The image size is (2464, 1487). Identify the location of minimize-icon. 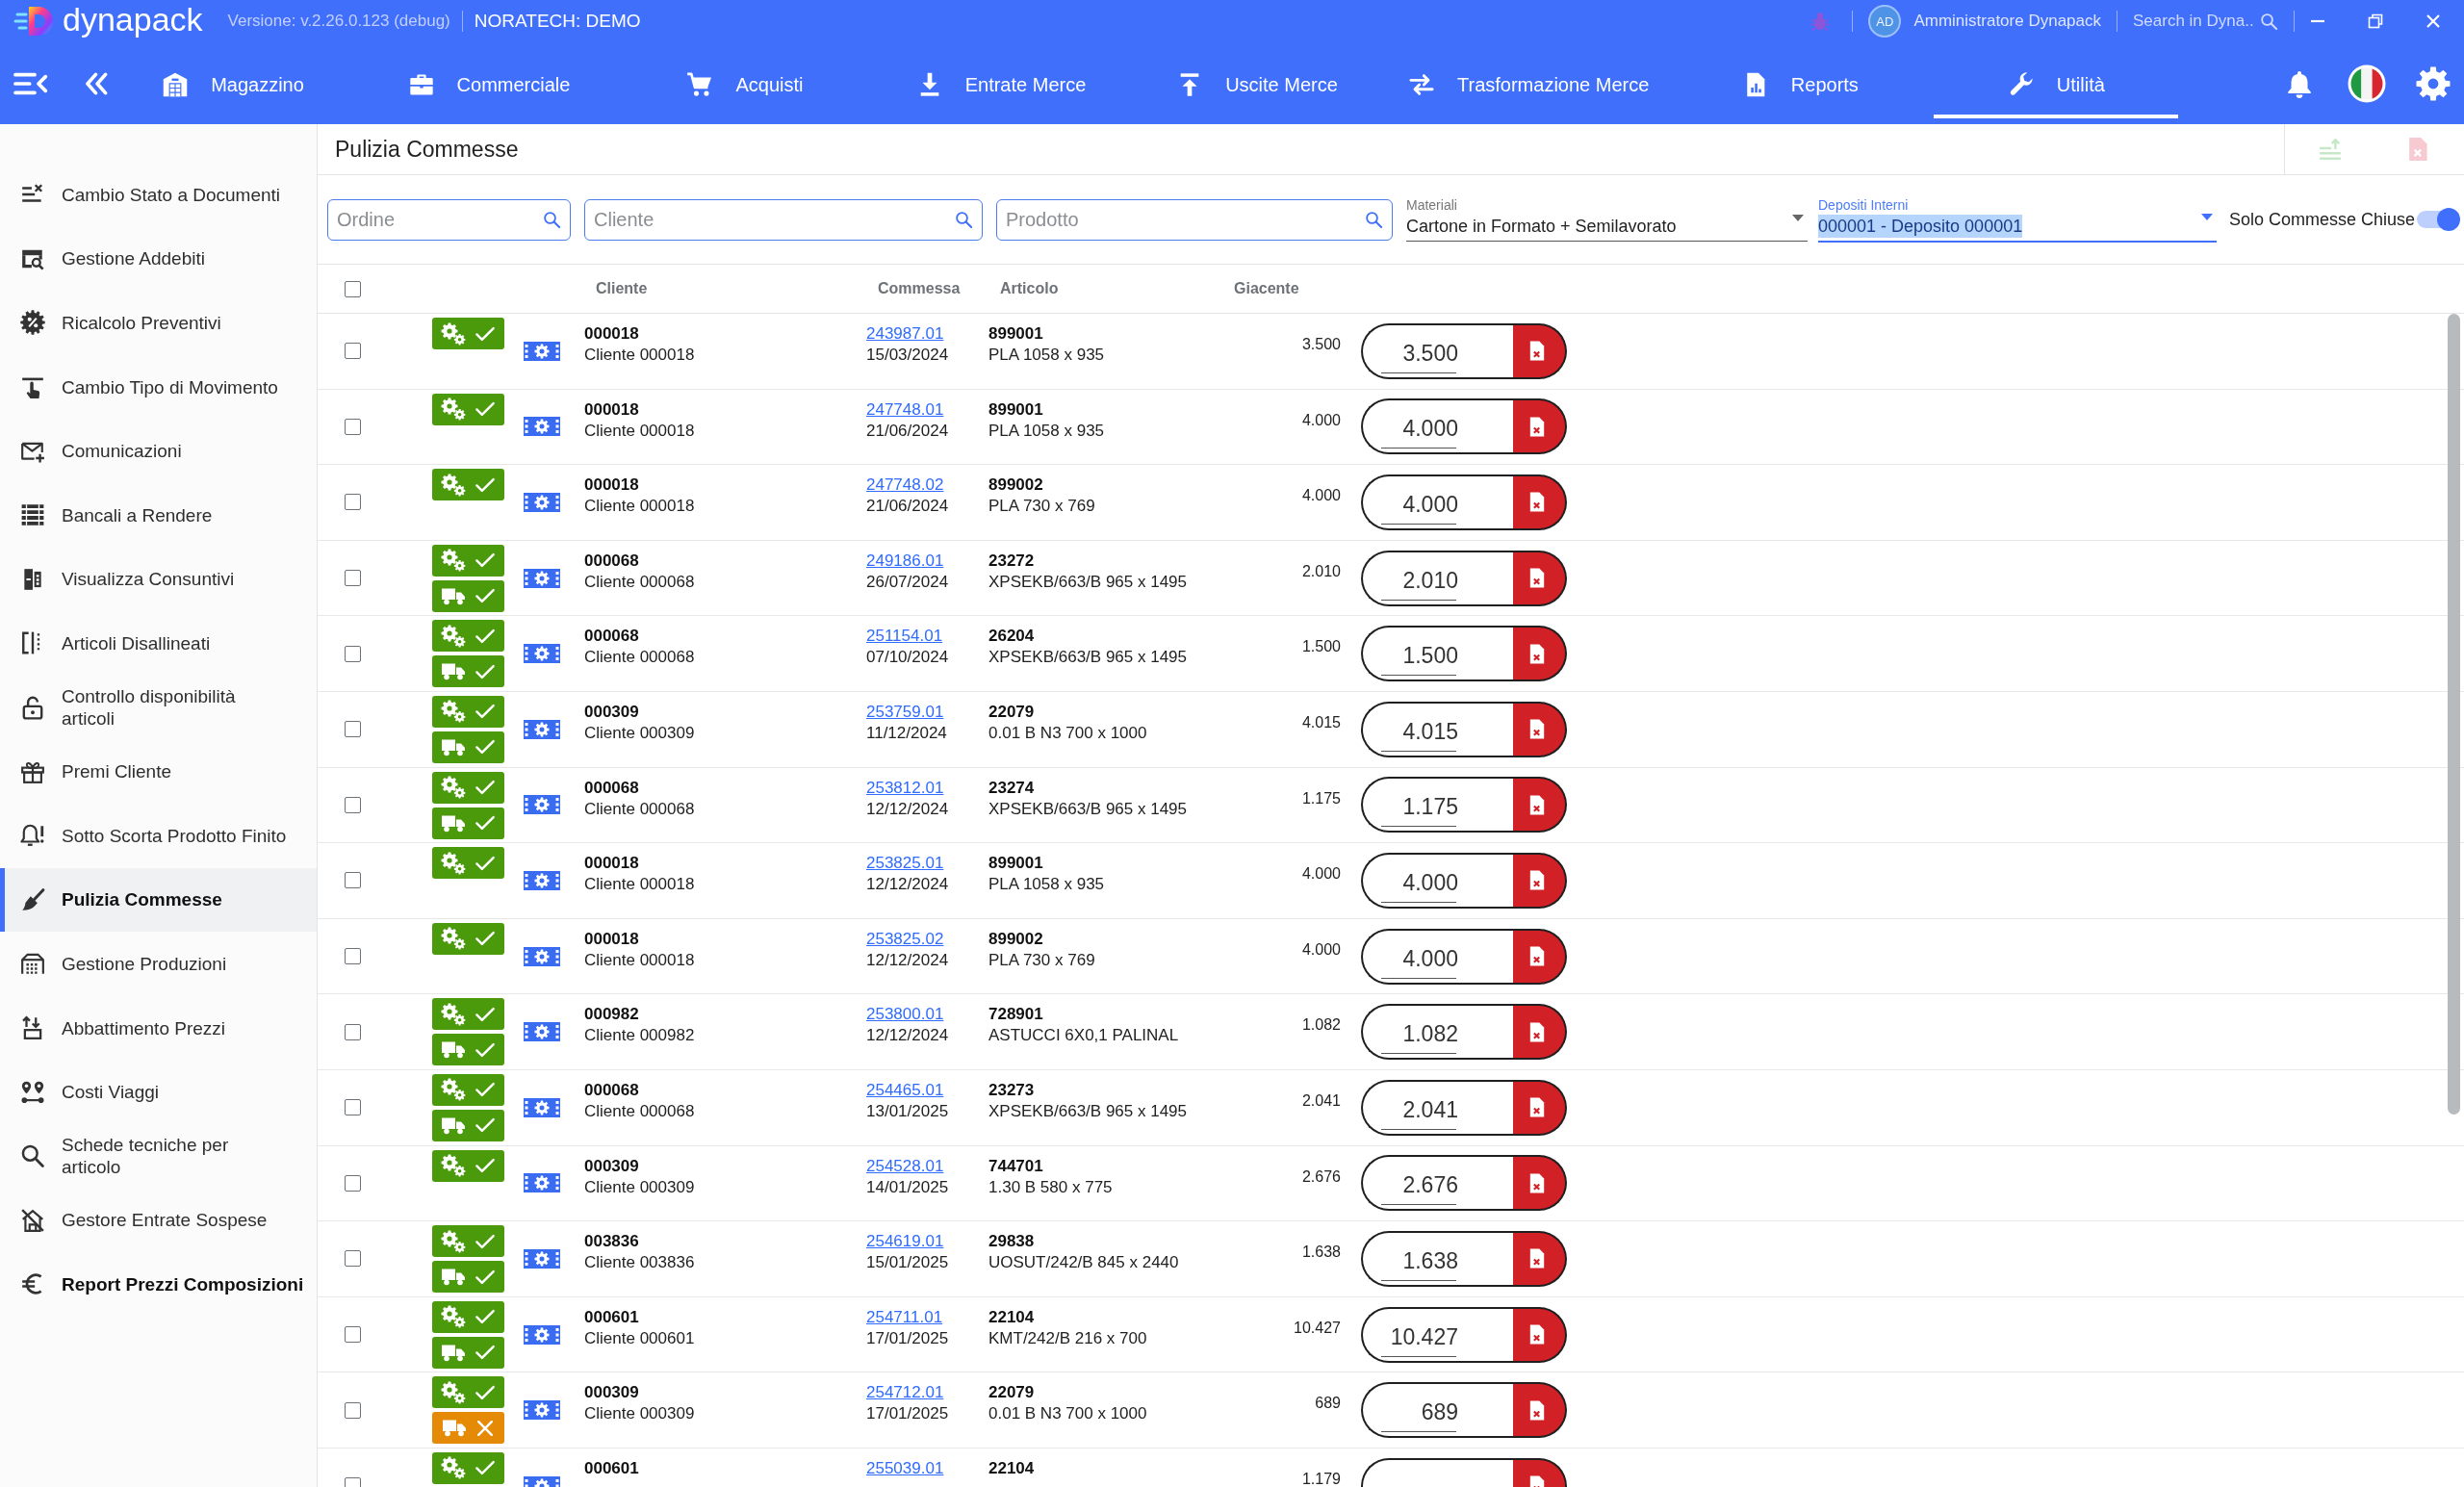
(2317, 21).